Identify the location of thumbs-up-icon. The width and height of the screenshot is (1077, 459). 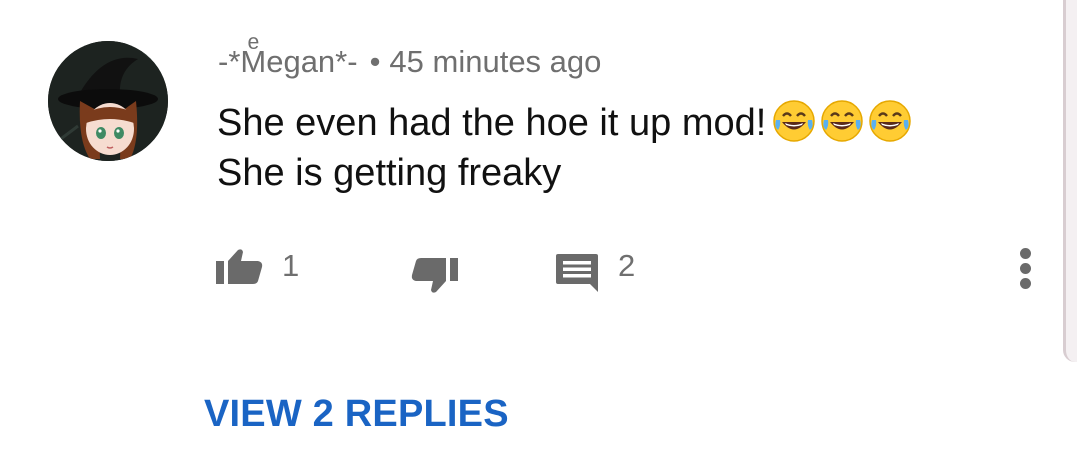
(240, 266).